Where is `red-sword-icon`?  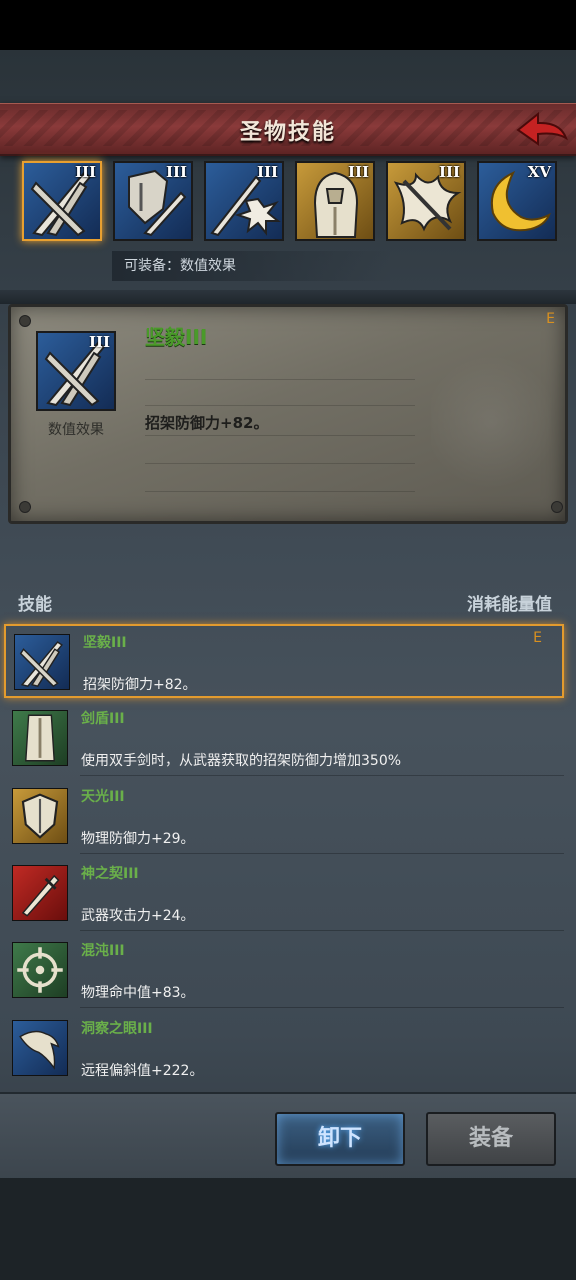 red-sword-icon is located at coordinates (40, 895).